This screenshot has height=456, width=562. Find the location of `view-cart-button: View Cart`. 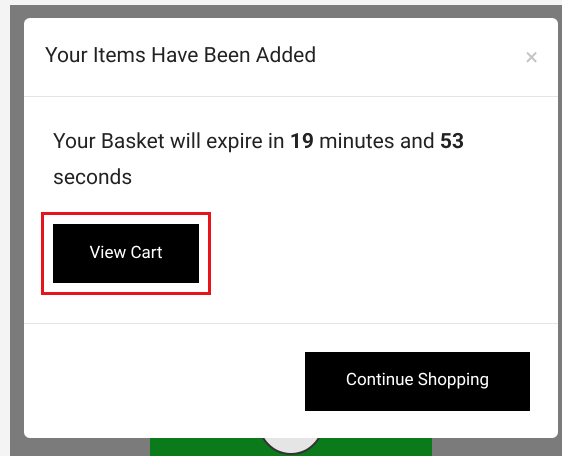

view-cart-button: View Cart is located at coordinates (126, 253).